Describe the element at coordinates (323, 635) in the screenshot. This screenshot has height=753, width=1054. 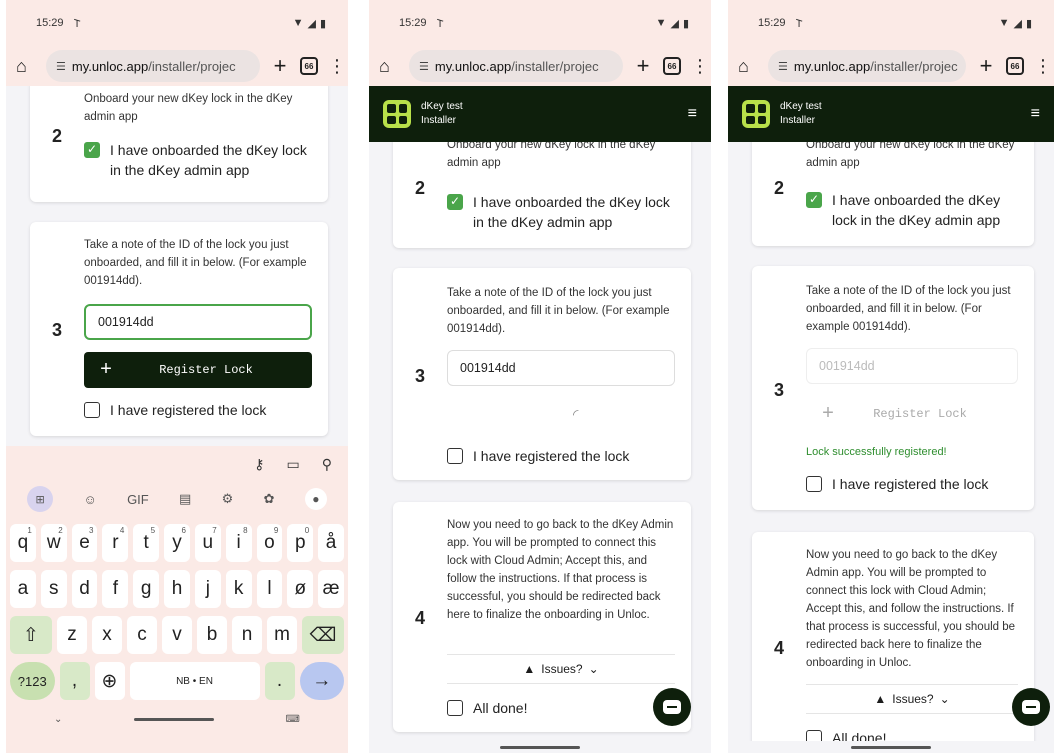
I see `backspace-icon: ⌫` at that location.